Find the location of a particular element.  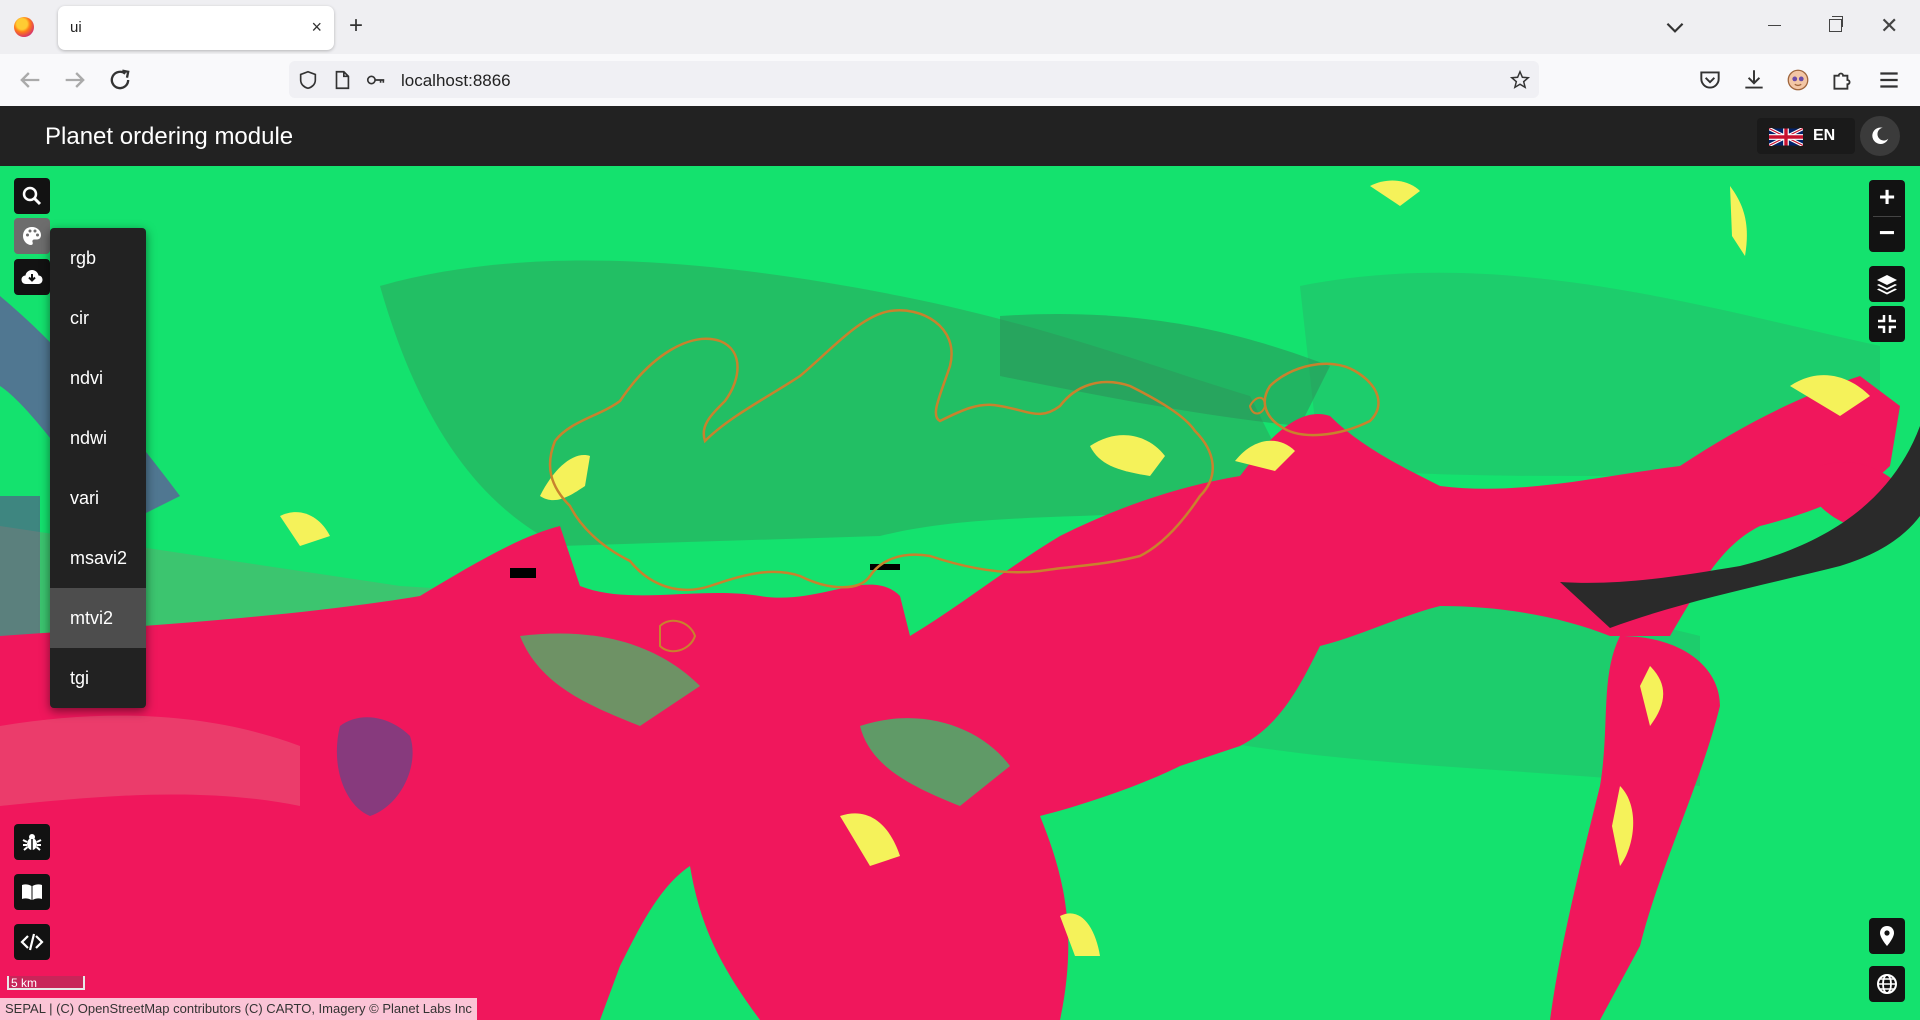

tab-close-icon: × is located at coordinates (316, 27).